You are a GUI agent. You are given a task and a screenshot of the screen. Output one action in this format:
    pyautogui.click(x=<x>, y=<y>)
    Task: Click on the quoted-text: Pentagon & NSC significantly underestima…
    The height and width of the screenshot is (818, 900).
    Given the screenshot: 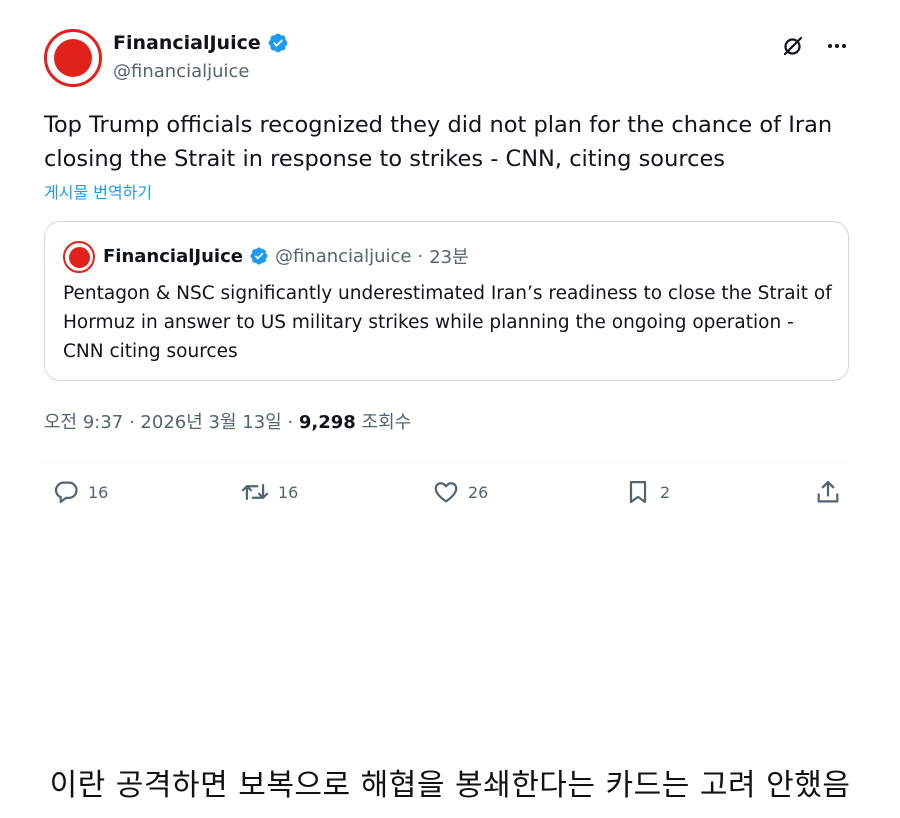 What is the action you would take?
    pyautogui.click(x=447, y=322)
    